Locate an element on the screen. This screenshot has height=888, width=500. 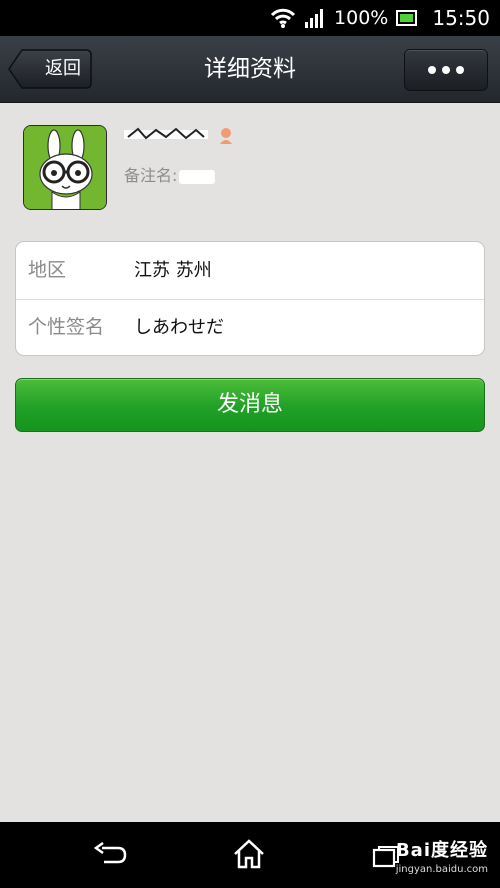
more-button is located at coordinates (446, 70).